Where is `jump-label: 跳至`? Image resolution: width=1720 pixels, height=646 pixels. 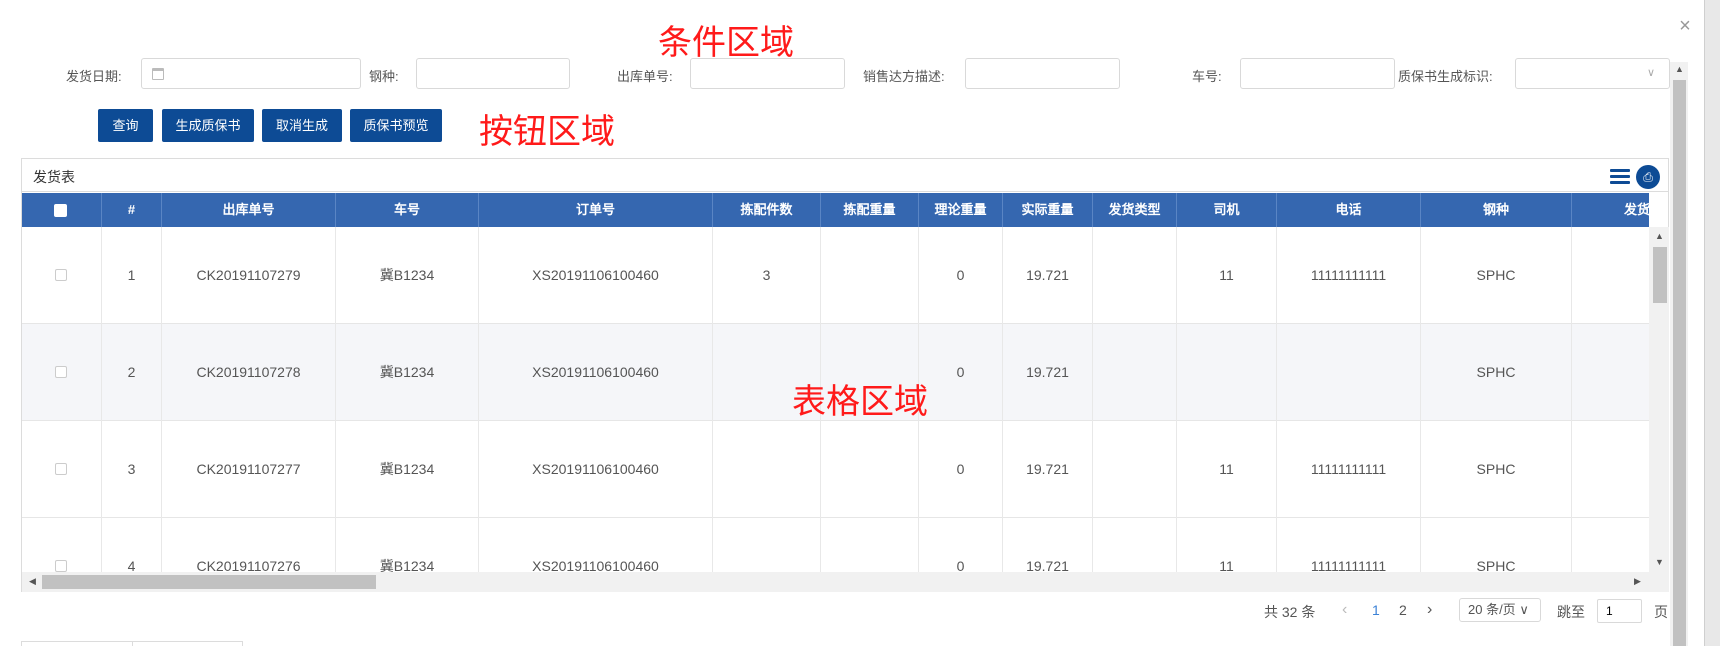
jump-label: 跳至 is located at coordinates (1571, 612).